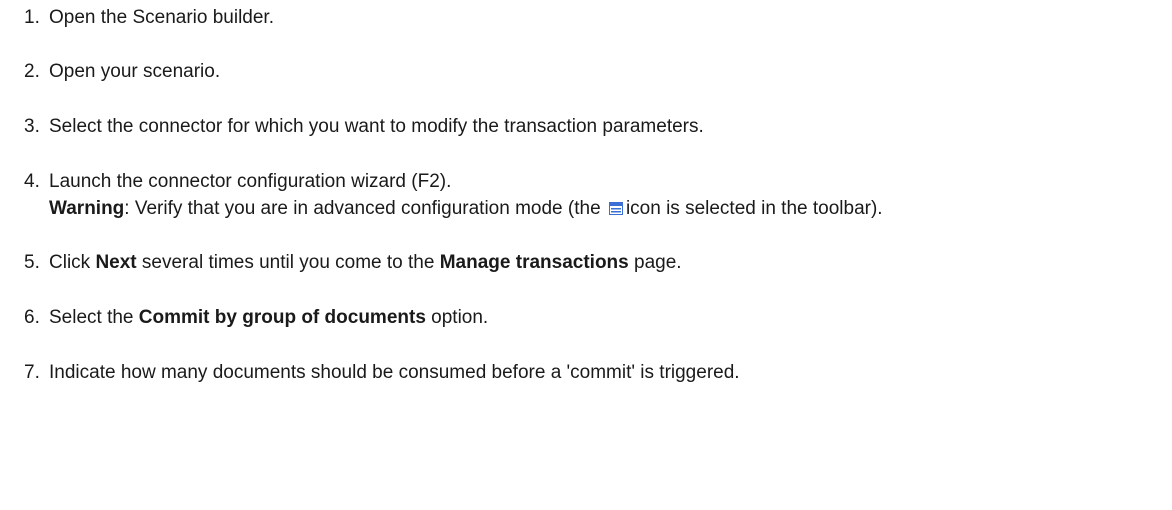 Image resolution: width=1172 pixels, height=510 pixels. I want to click on step-number: 7., so click(32, 372).